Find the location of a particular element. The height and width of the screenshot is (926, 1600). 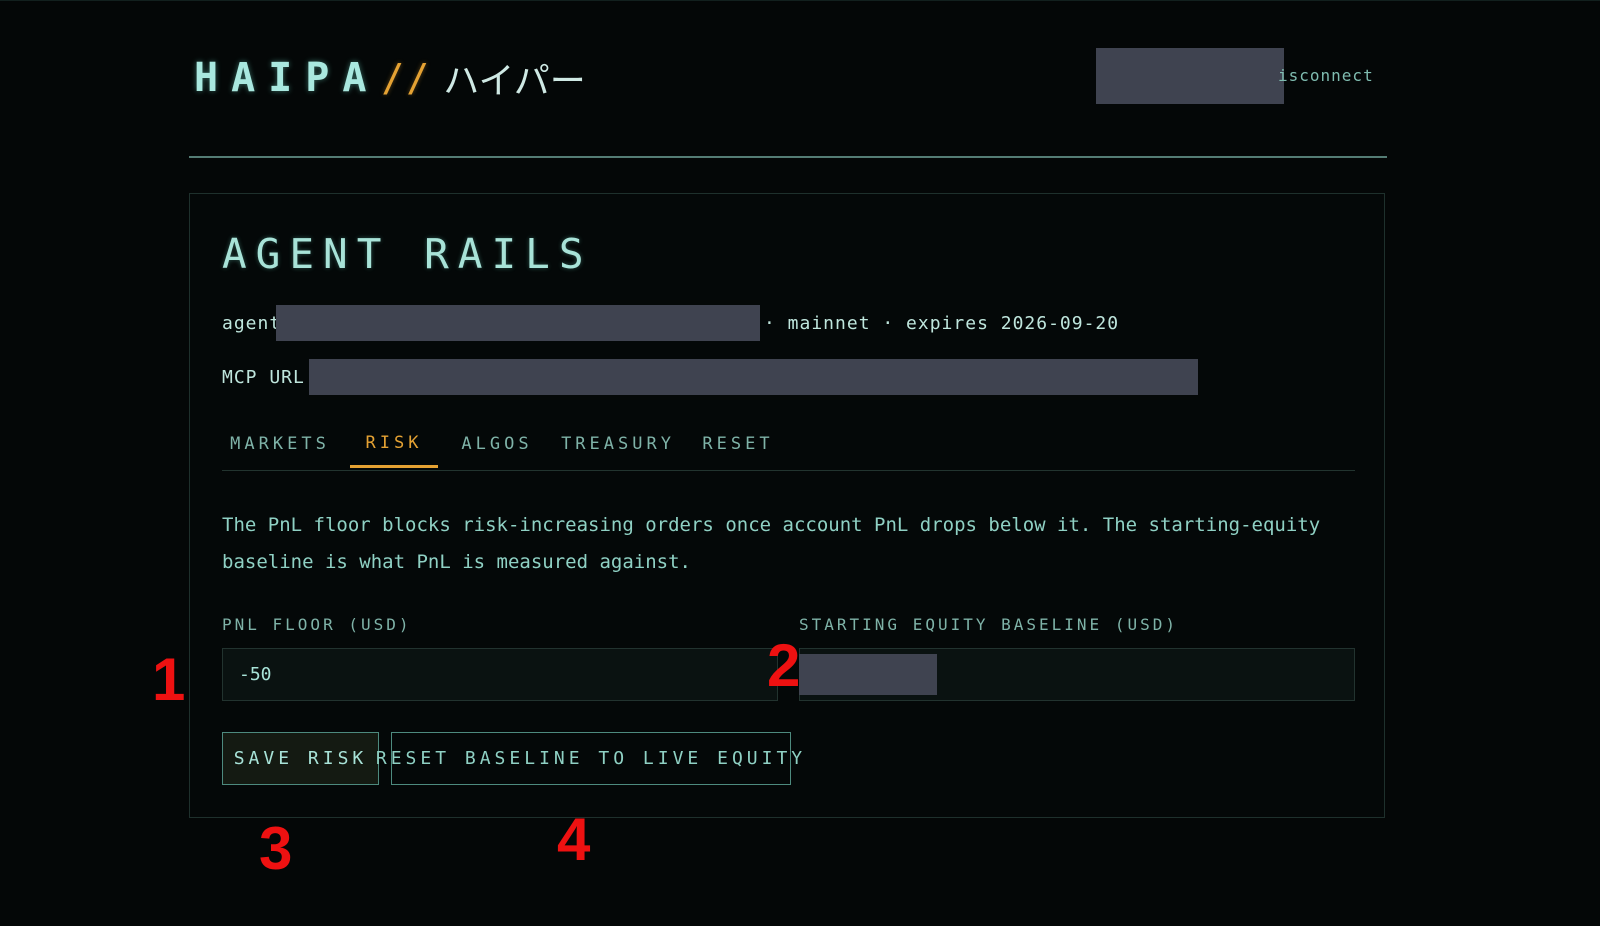

reset-baseline-button: RESET BASELINE TO LIVE EQUITY is located at coordinates (589, 758).